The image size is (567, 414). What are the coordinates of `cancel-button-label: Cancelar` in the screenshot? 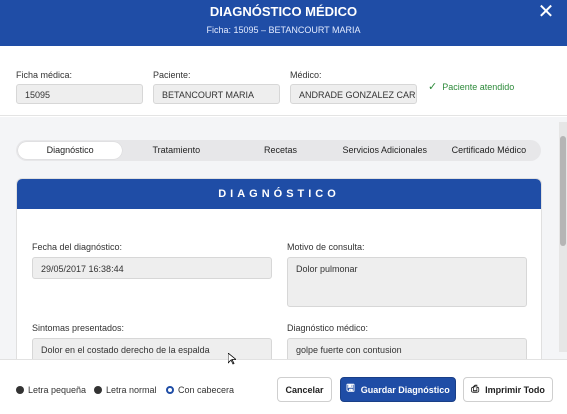 It's located at (304, 389).